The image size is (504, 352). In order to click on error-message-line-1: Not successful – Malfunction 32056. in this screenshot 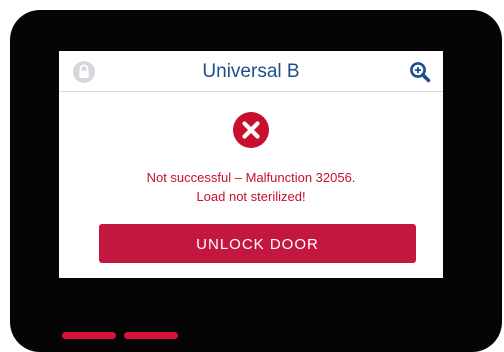, I will do `click(251, 177)`.